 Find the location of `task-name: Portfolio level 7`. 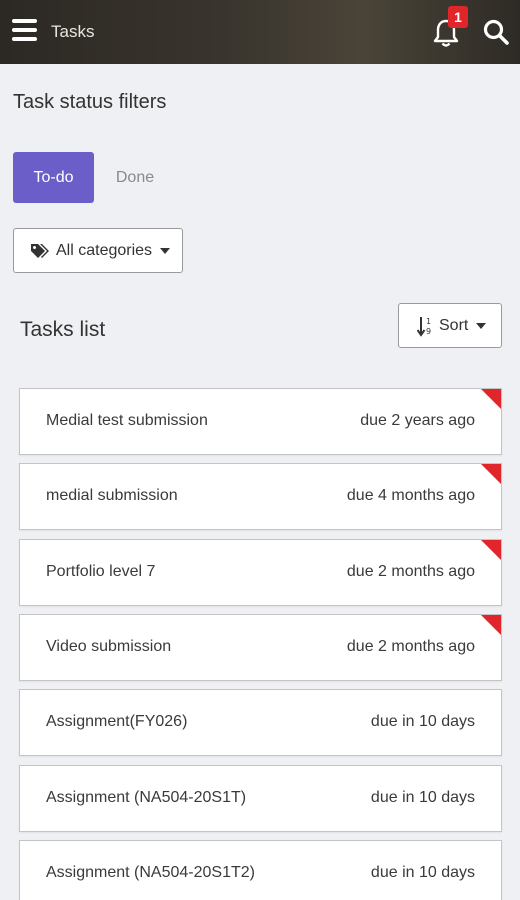

task-name: Portfolio level 7 is located at coordinates (101, 571).